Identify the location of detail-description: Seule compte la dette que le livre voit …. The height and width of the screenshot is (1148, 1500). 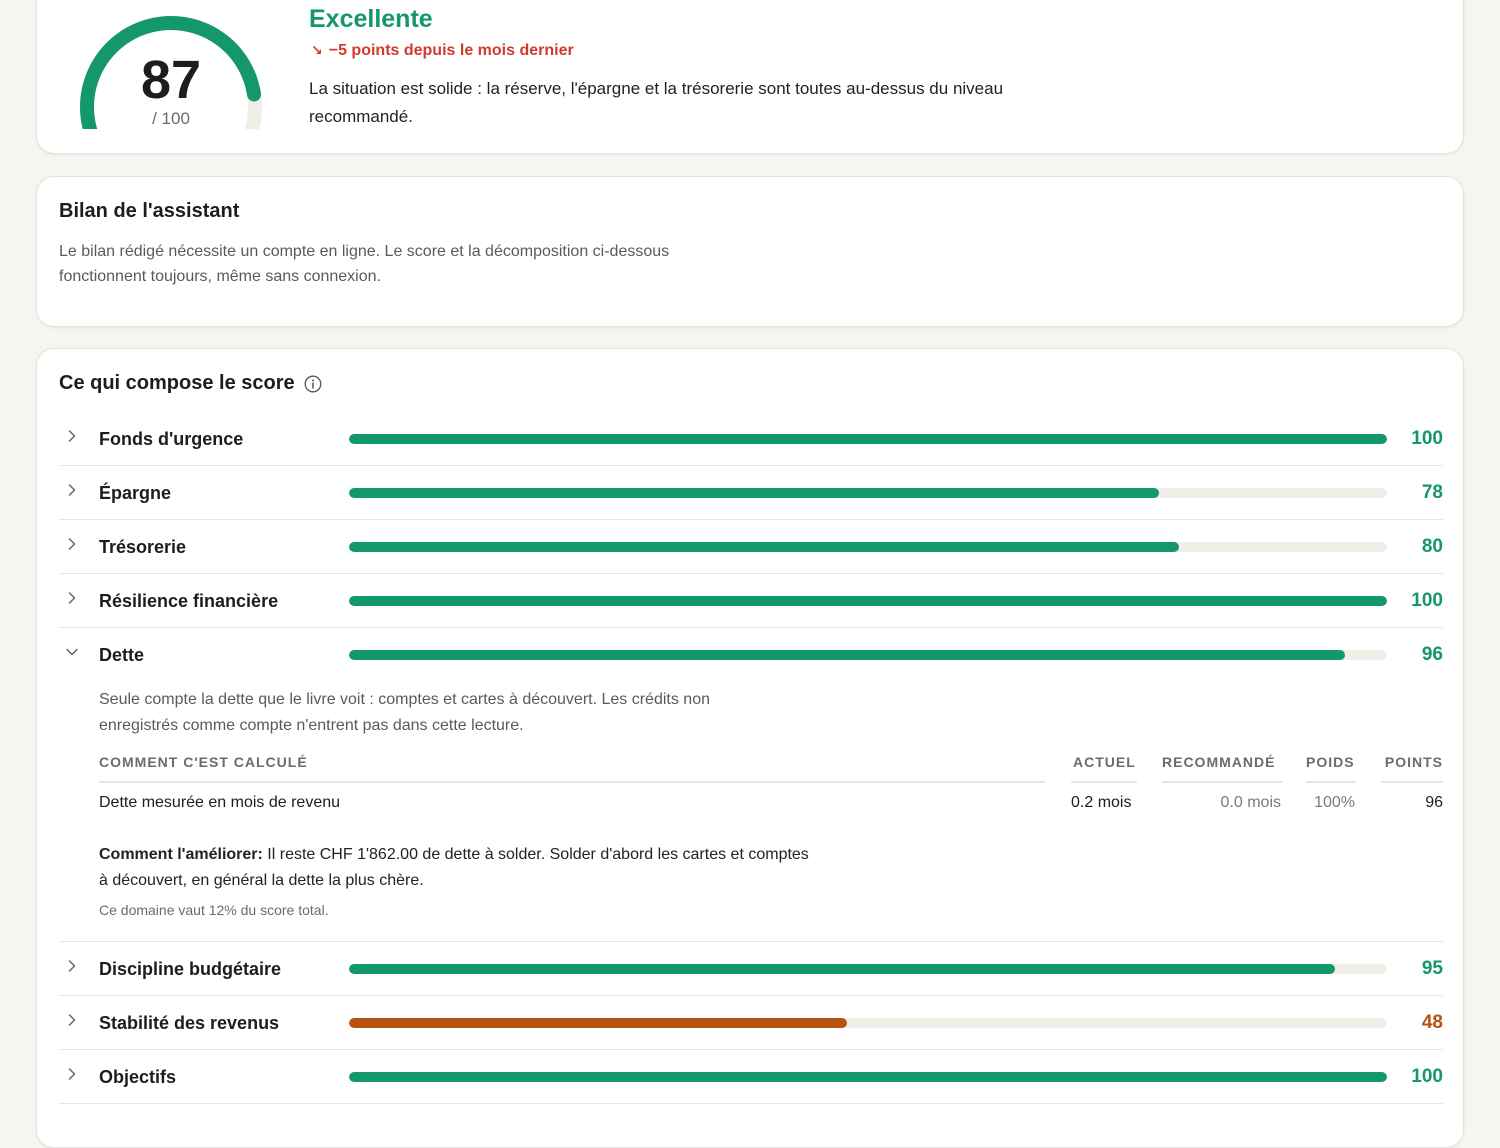
(404, 712).